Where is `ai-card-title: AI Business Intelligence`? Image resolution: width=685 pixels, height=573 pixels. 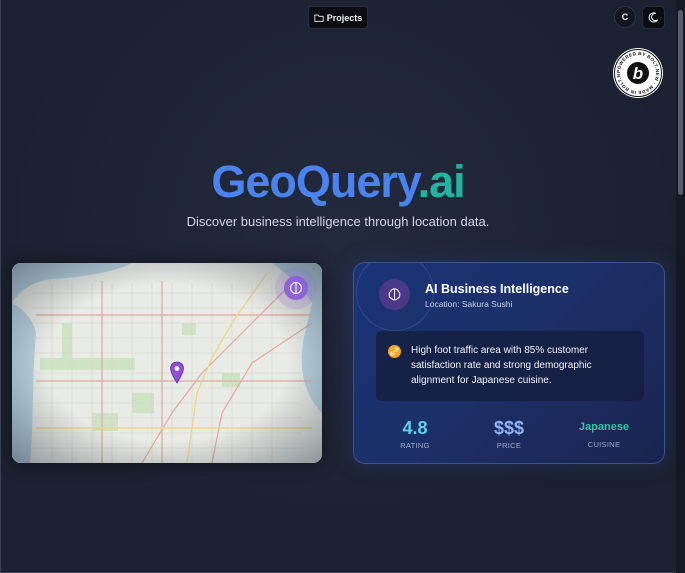 ai-card-title: AI Business Intelligence is located at coordinates (497, 289).